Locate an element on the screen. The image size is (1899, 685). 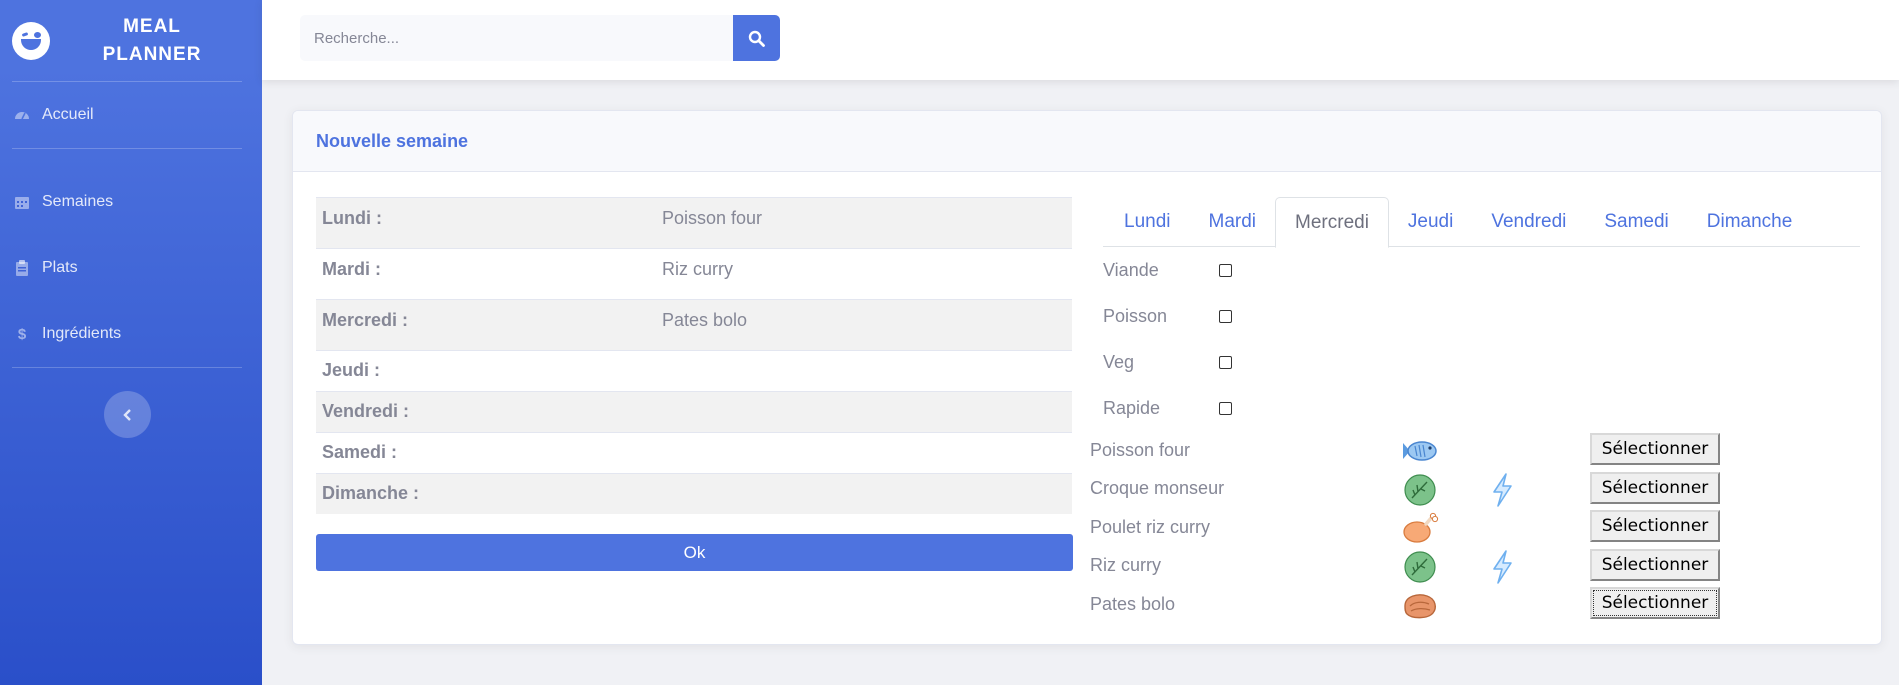
week-row-dimanche: Dimanche : is located at coordinates (694, 493).